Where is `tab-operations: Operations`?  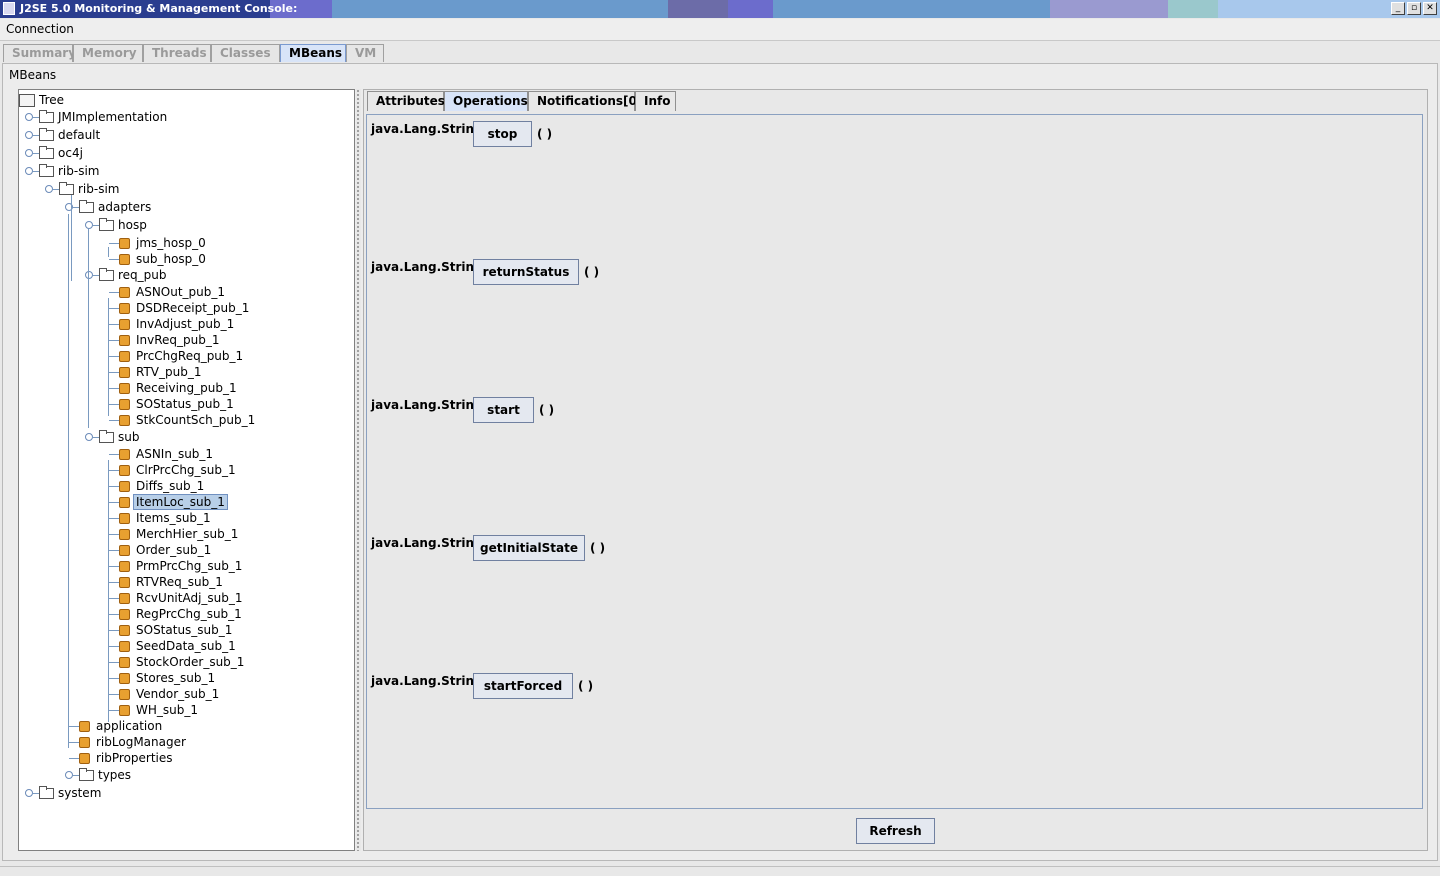 tab-operations: Operations is located at coordinates (486, 101).